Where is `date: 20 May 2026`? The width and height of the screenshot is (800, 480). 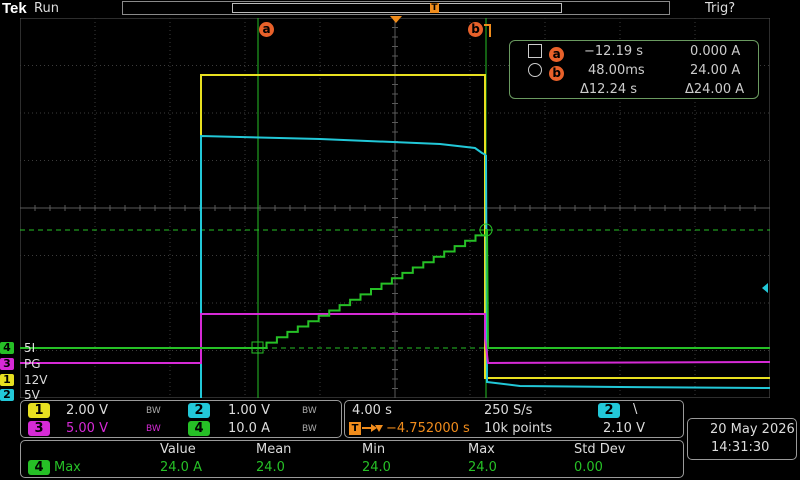 date: 20 May 2026 is located at coordinates (752, 429).